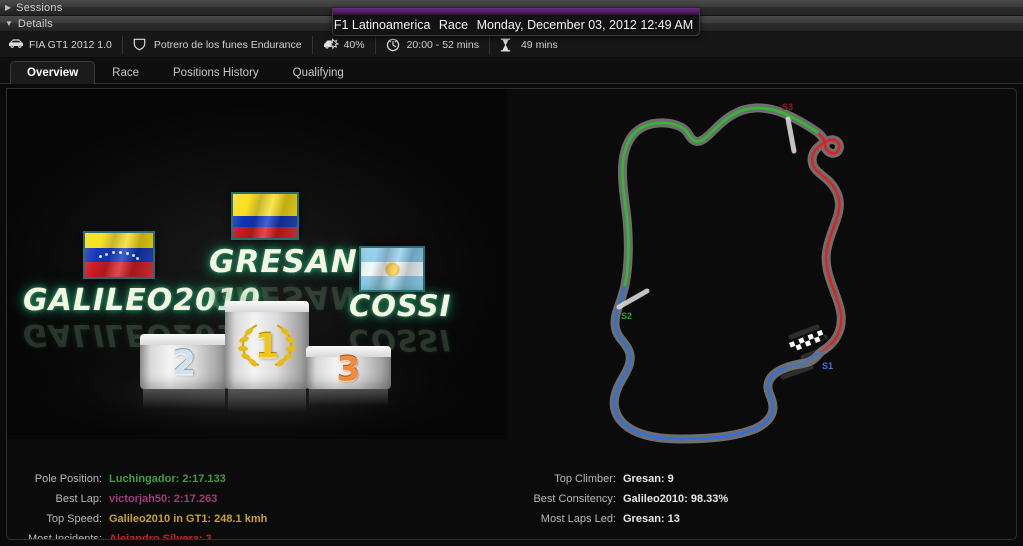  What do you see at coordinates (651, 519) in the screenshot?
I see `stat-value-most-laps-led: Gresan: 13` at bounding box center [651, 519].